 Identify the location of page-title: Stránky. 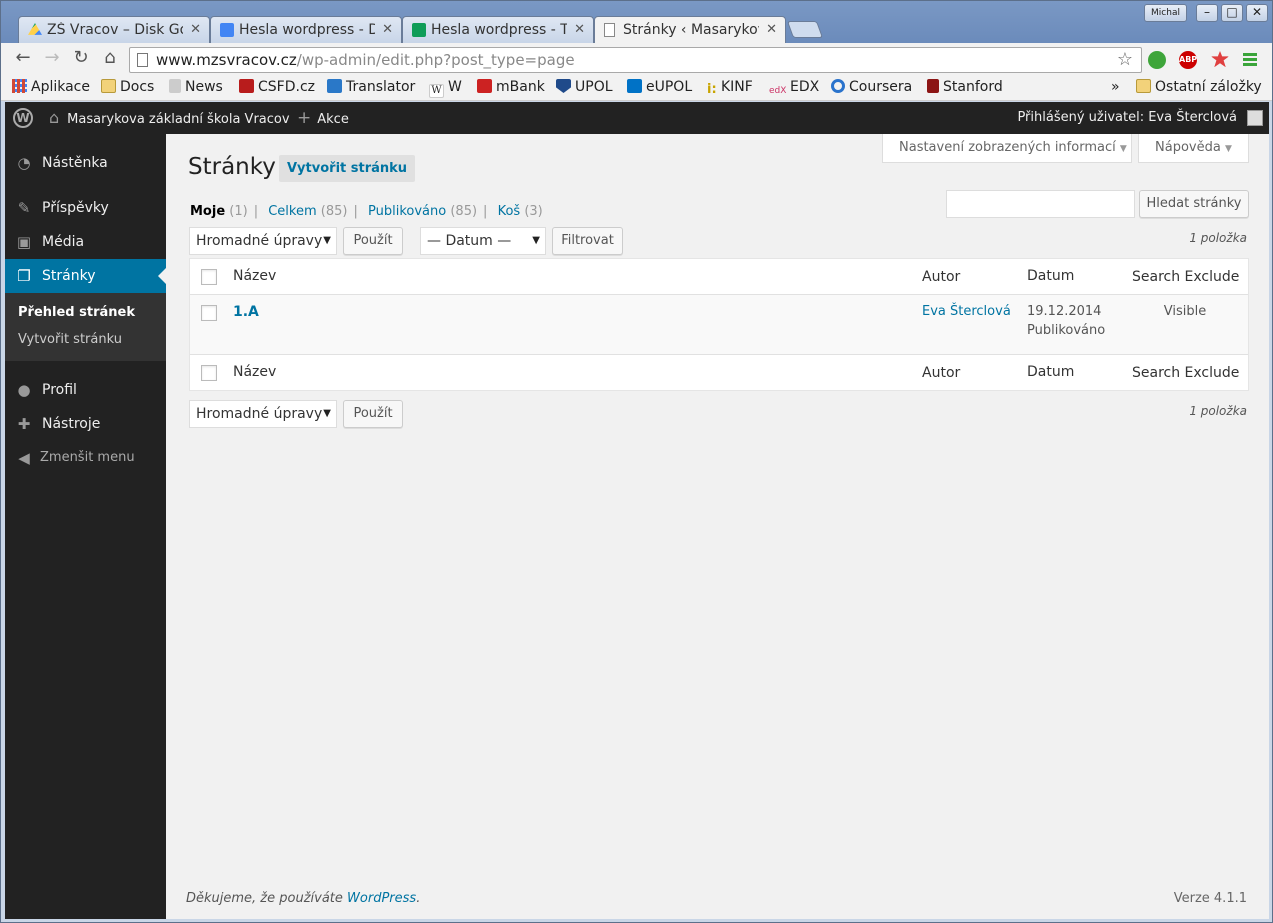
(232, 167).